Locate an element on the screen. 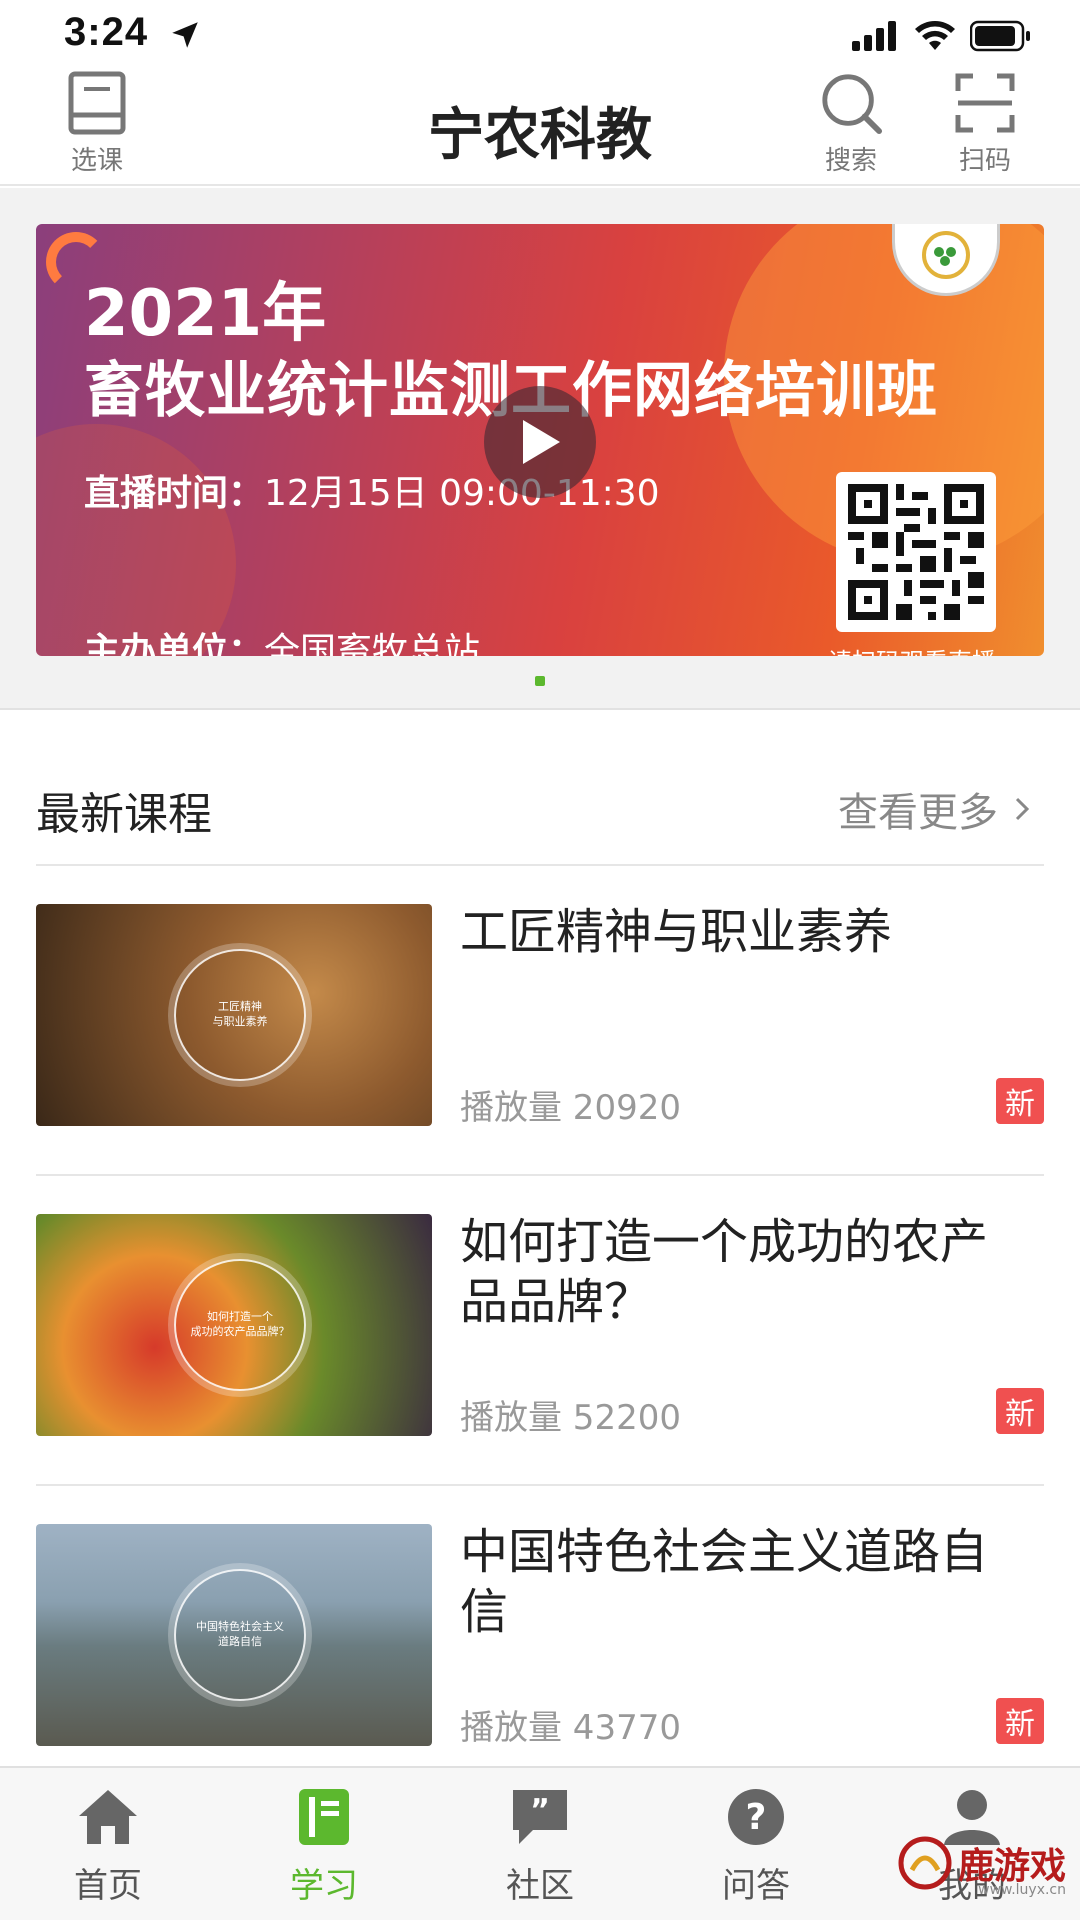 This screenshot has height=1920, width=1080. qr-code is located at coordinates (916, 552).